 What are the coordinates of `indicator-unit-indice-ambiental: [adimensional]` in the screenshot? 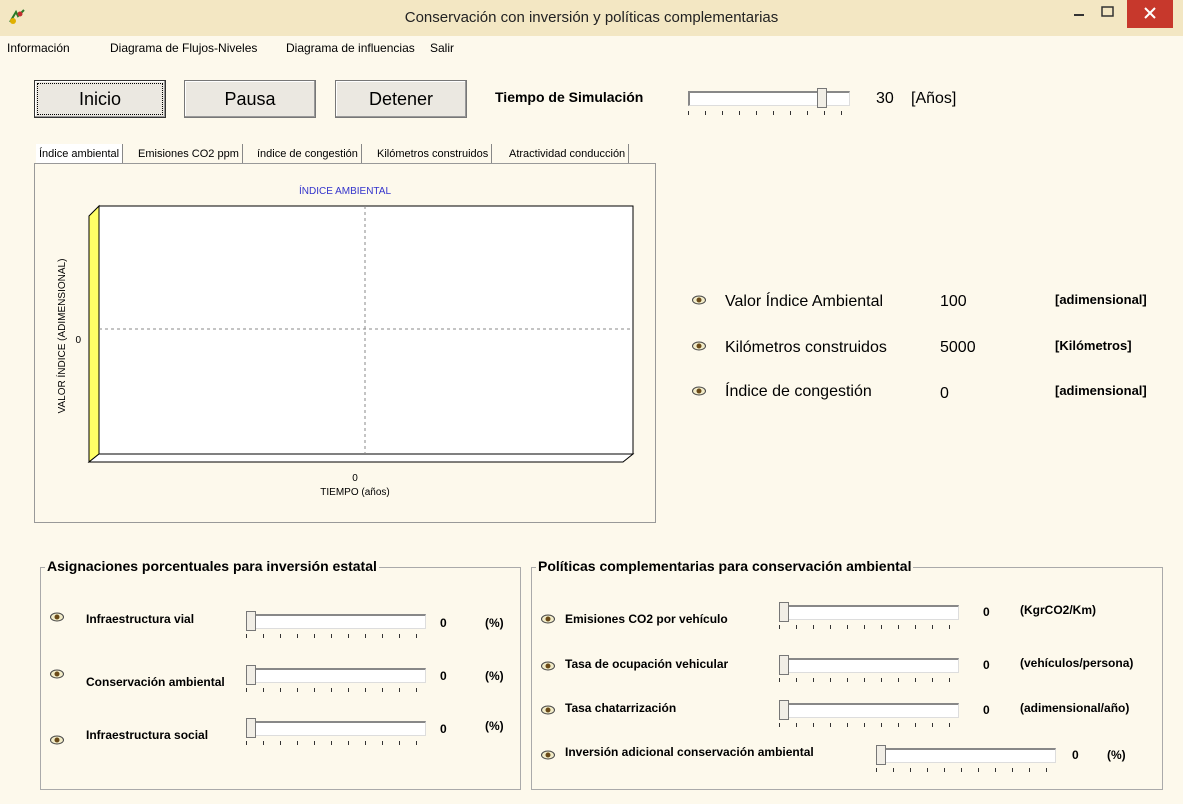 It's located at (1101, 299).